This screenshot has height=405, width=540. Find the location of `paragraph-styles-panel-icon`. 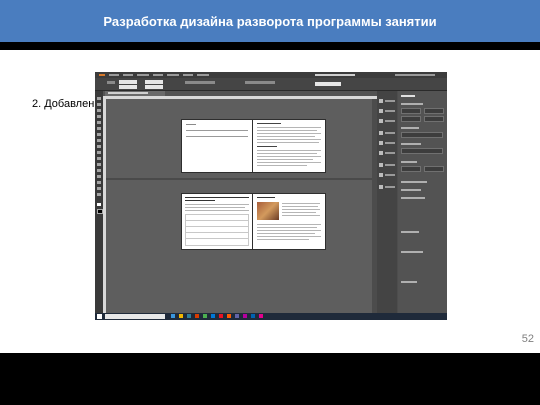

paragraph-styles-panel-icon is located at coordinates (381, 165).